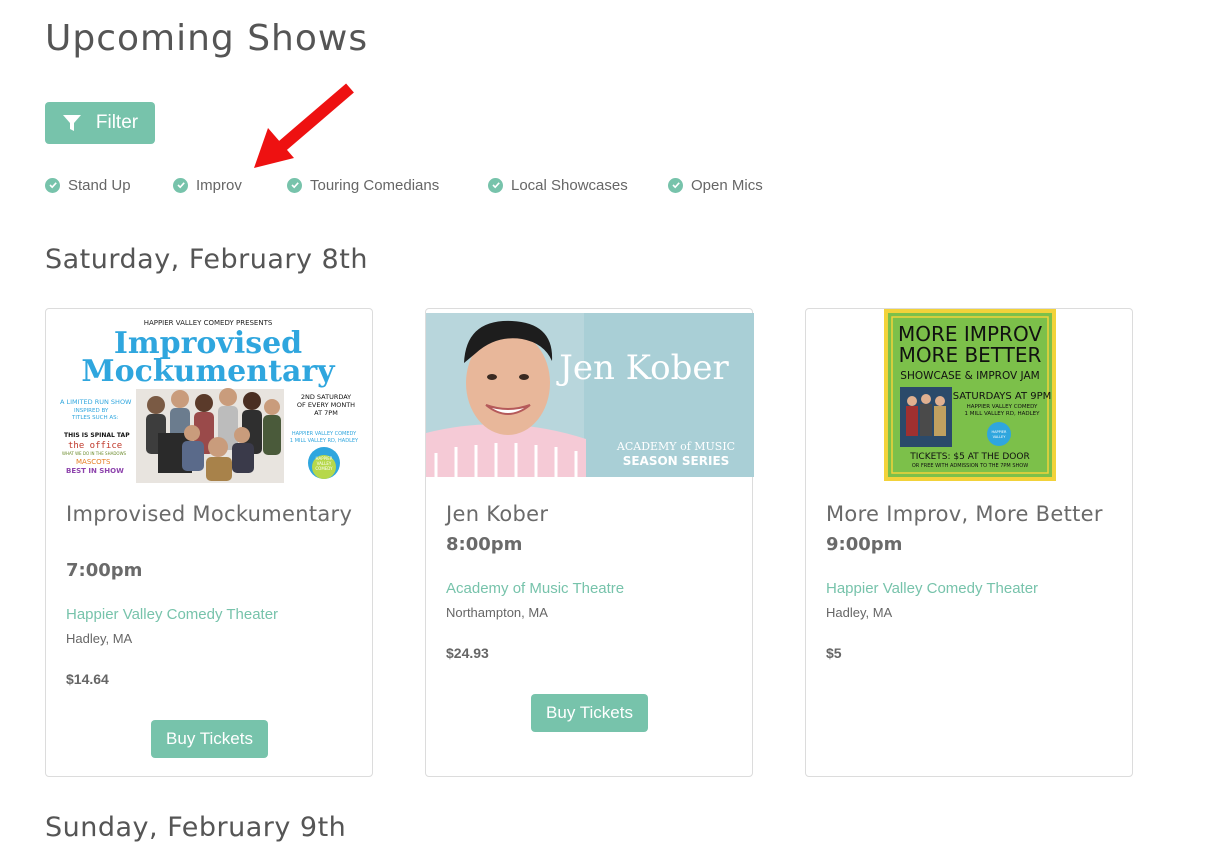  I want to click on show-title: More Improv, More Better, so click(974, 514).